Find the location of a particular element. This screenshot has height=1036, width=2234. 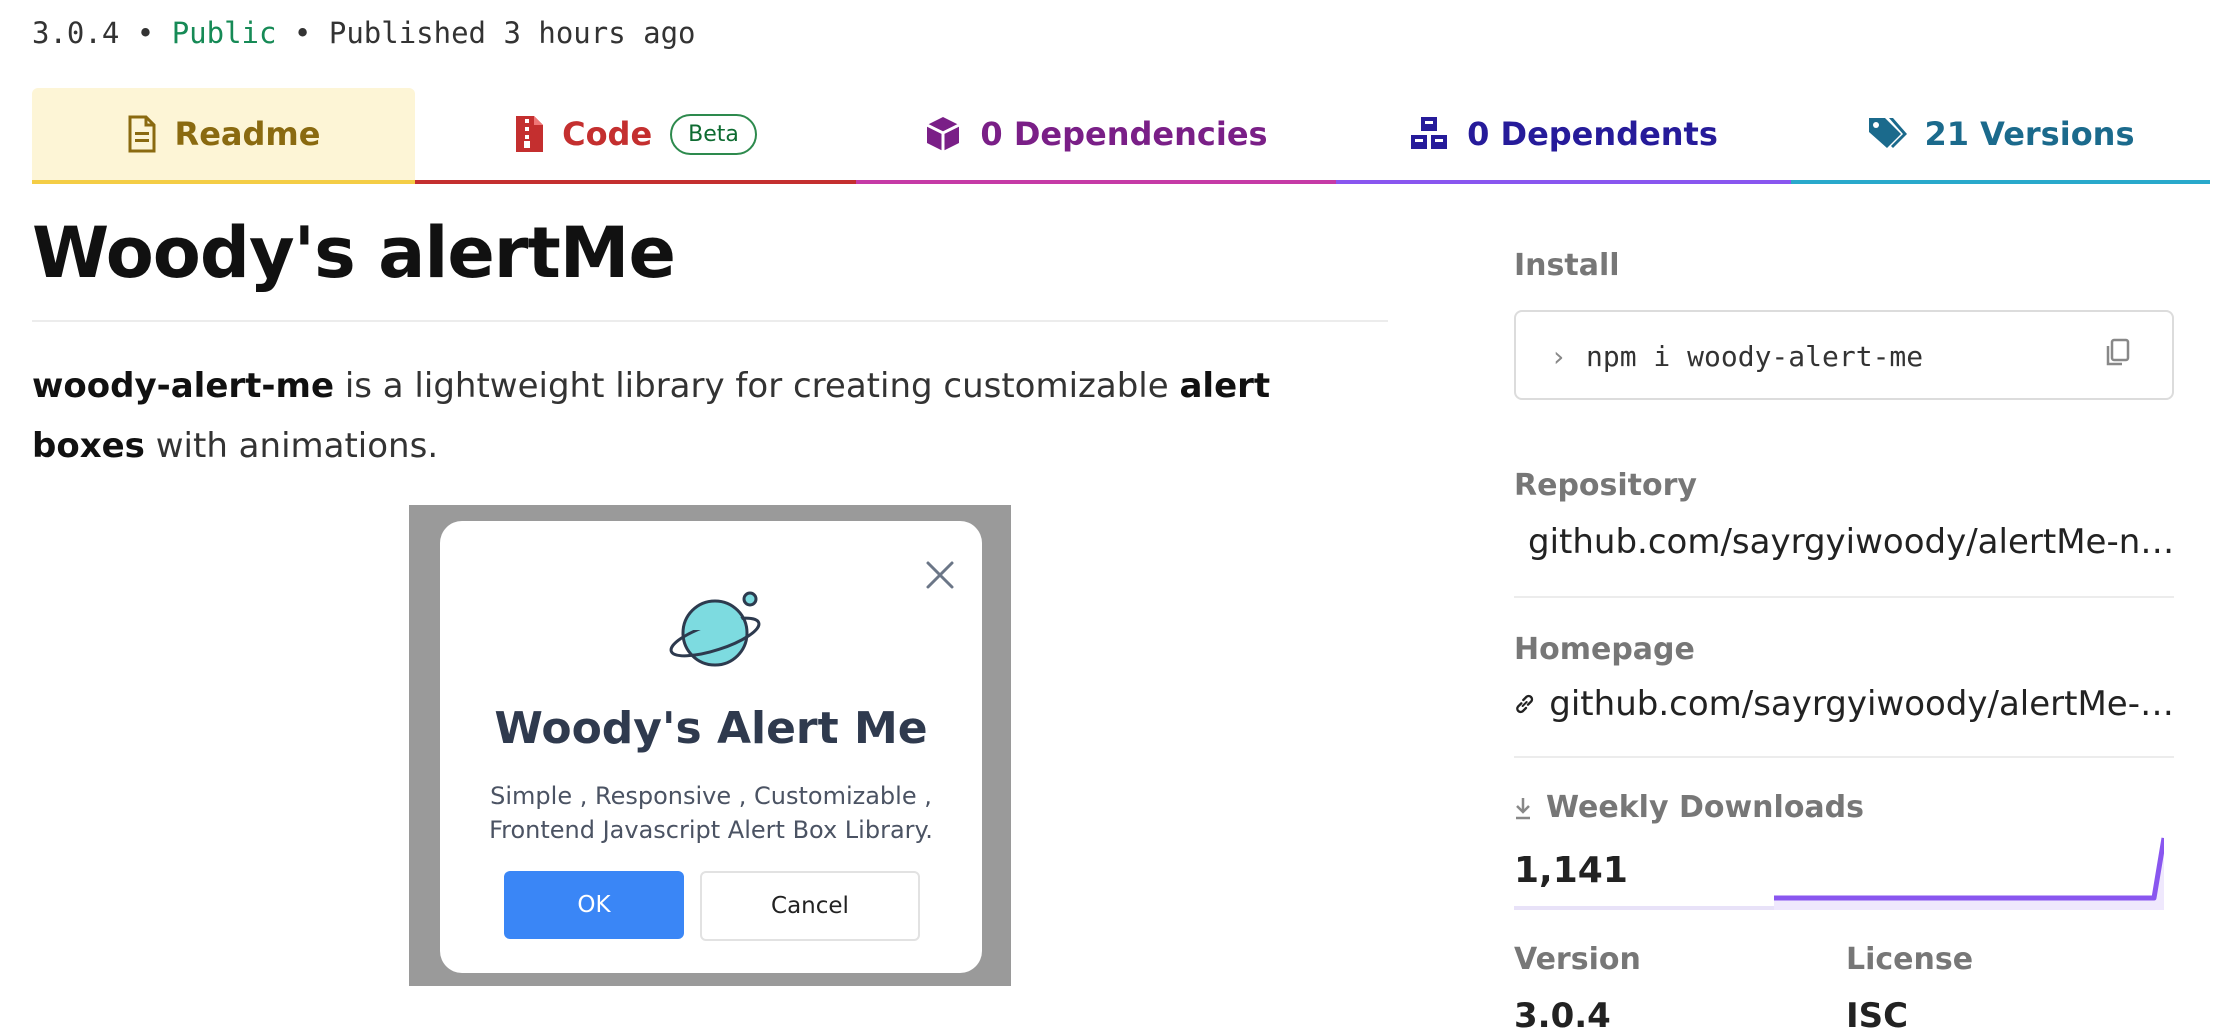

package-title: Woody's alertMe is located at coordinates (354, 253).